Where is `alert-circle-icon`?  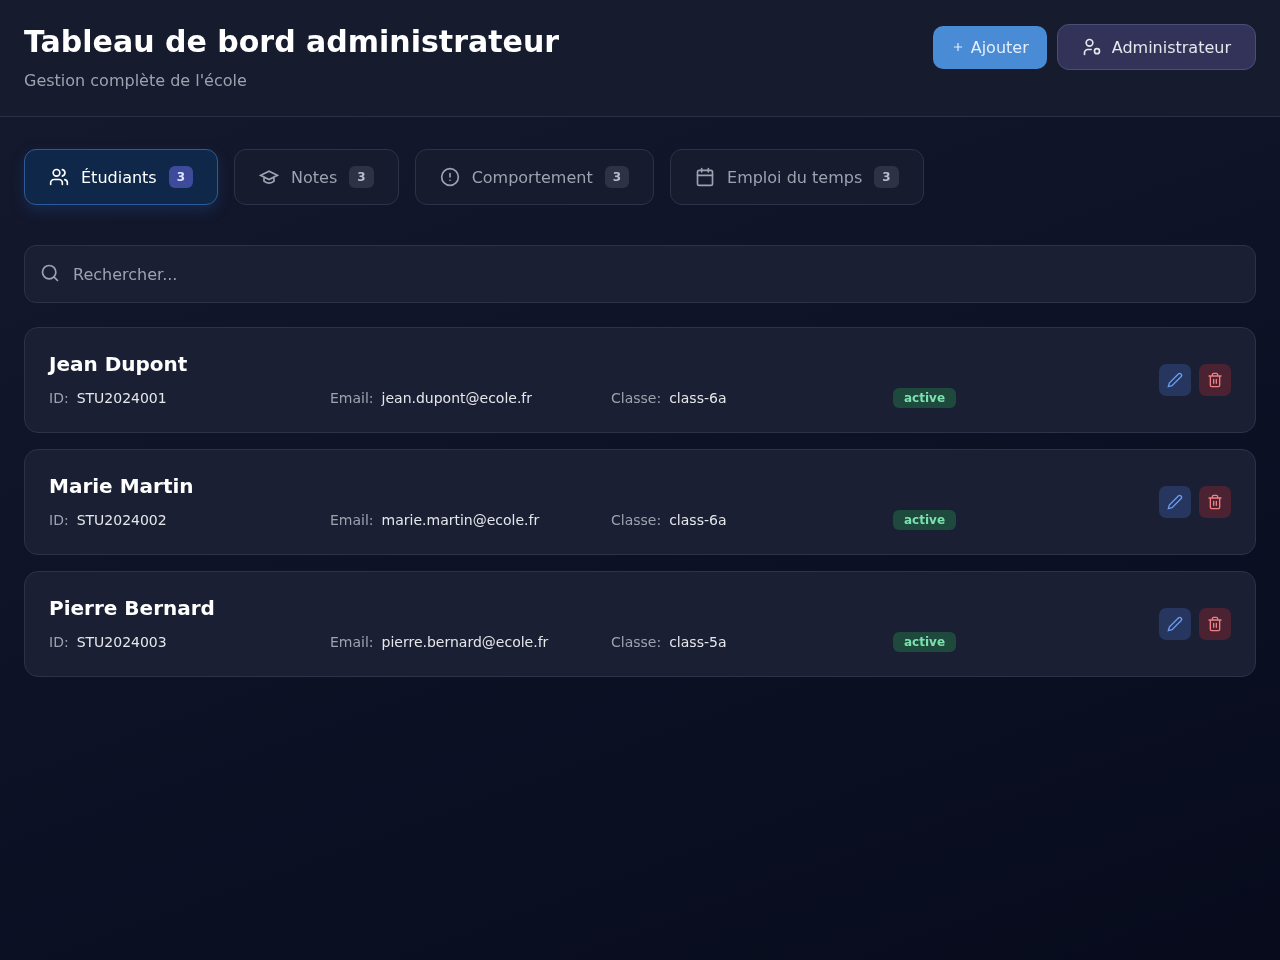
alert-circle-icon is located at coordinates (449, 177).